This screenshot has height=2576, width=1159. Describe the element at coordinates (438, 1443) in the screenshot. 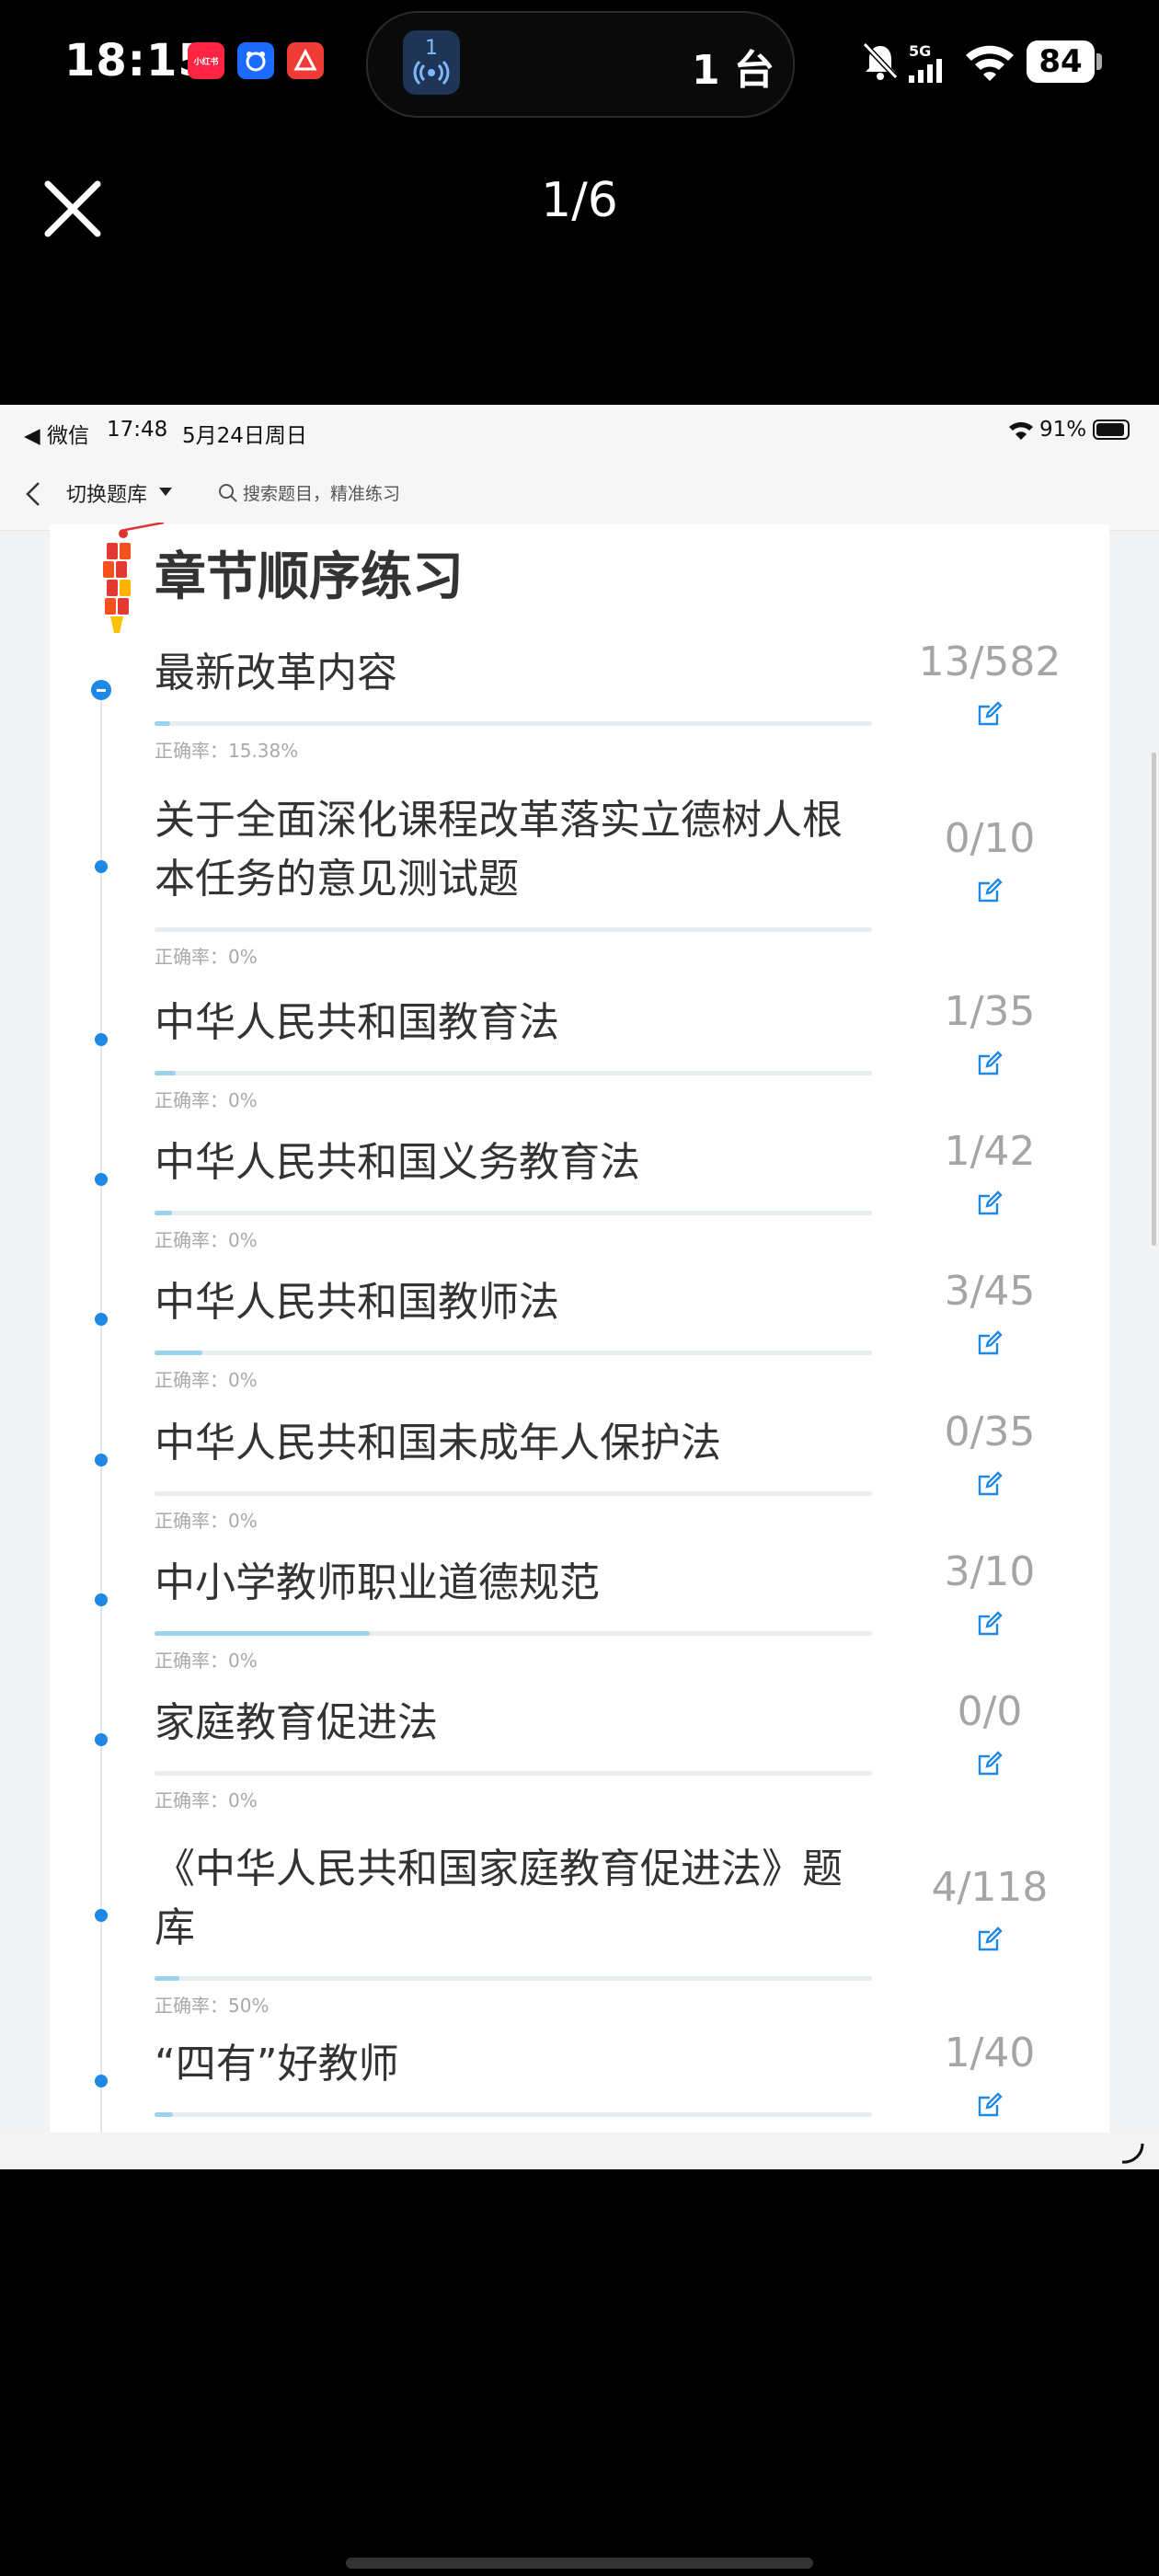

I see `chapter-title: 中华人民共和国未成年人保护法` at that location.